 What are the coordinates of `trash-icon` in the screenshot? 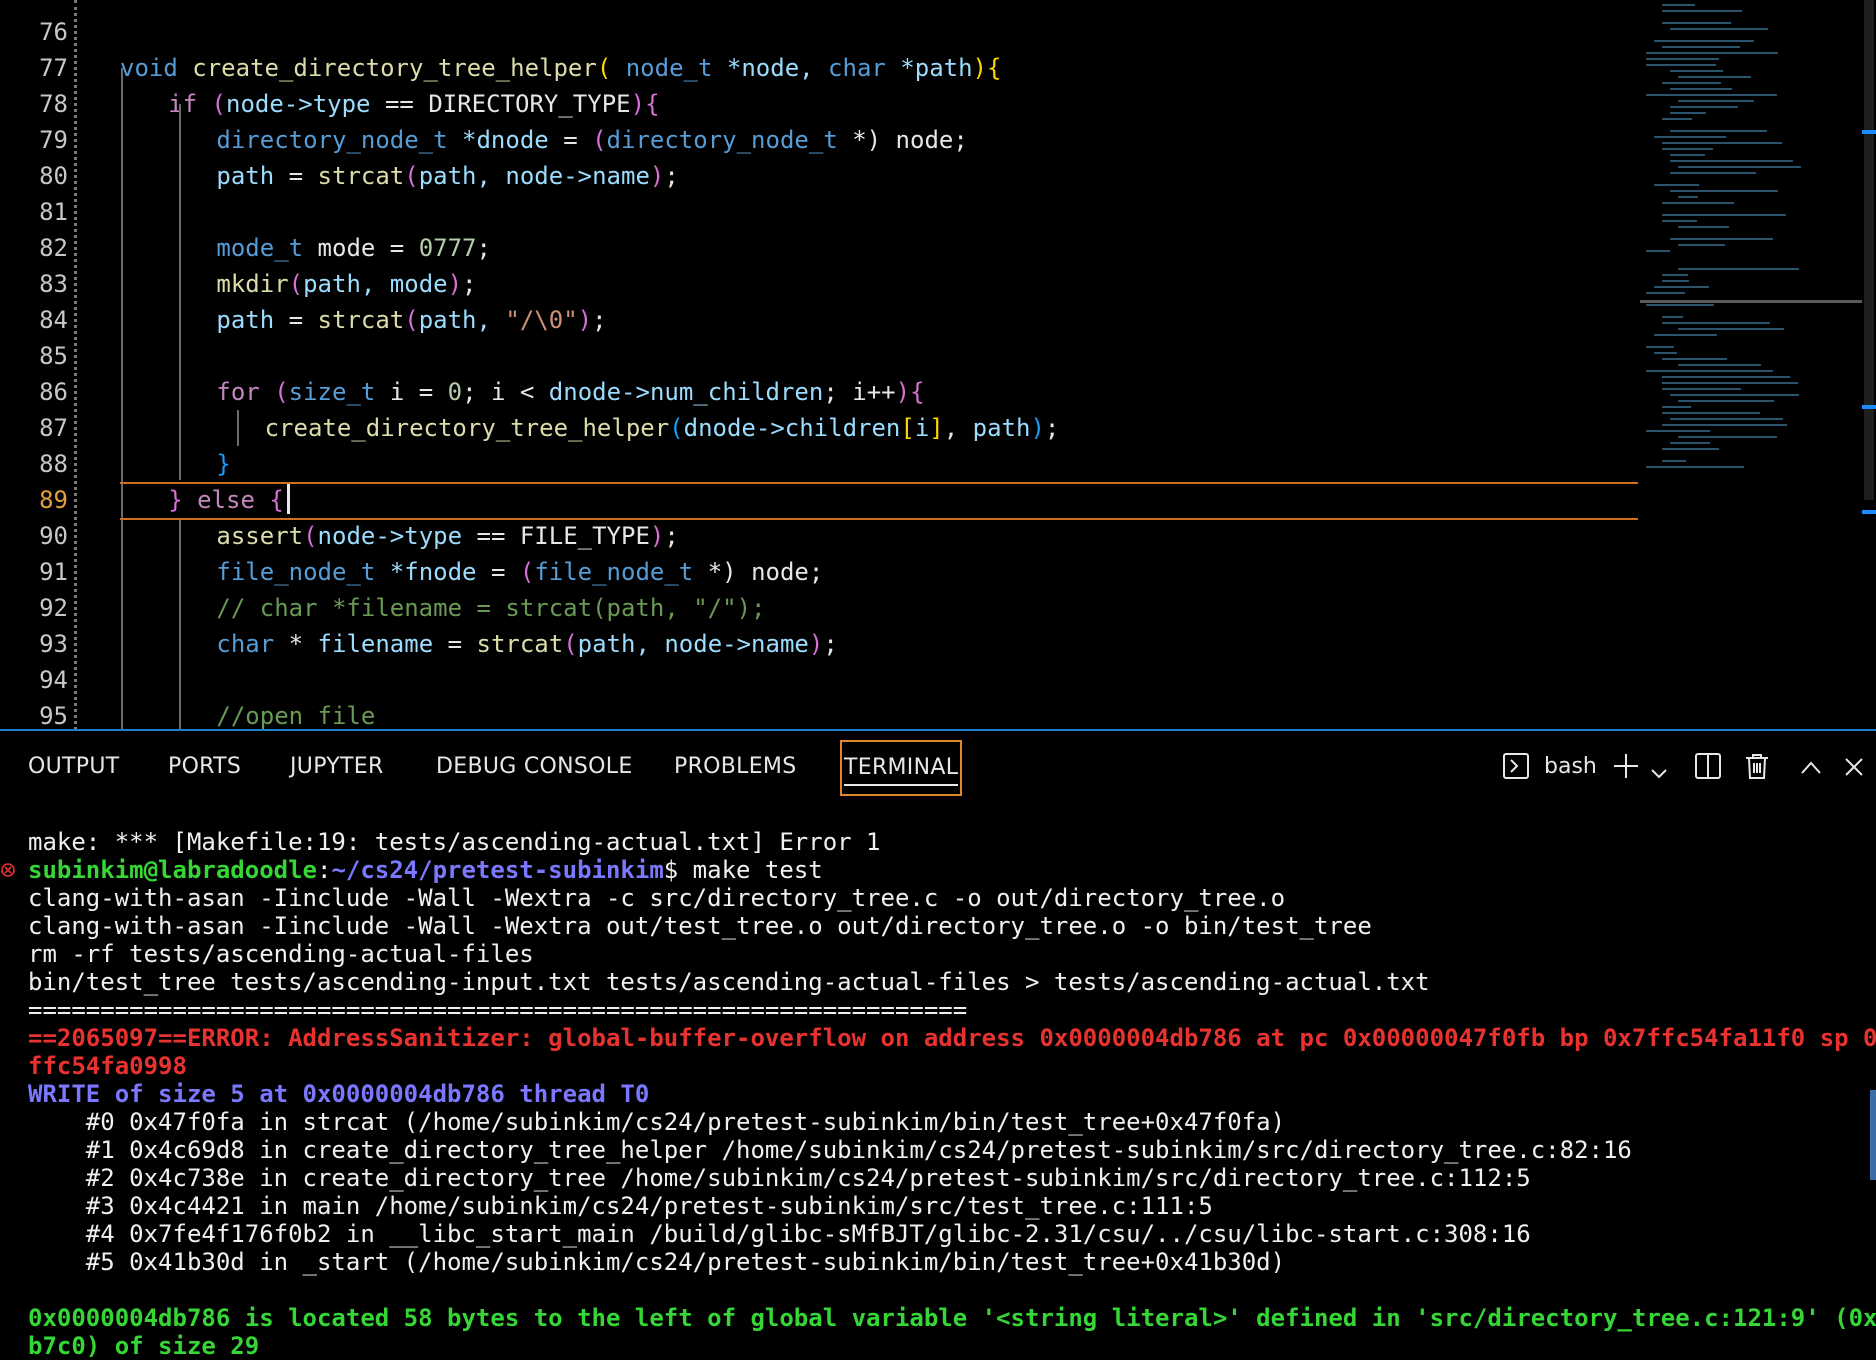 It's located at (1757, 769).